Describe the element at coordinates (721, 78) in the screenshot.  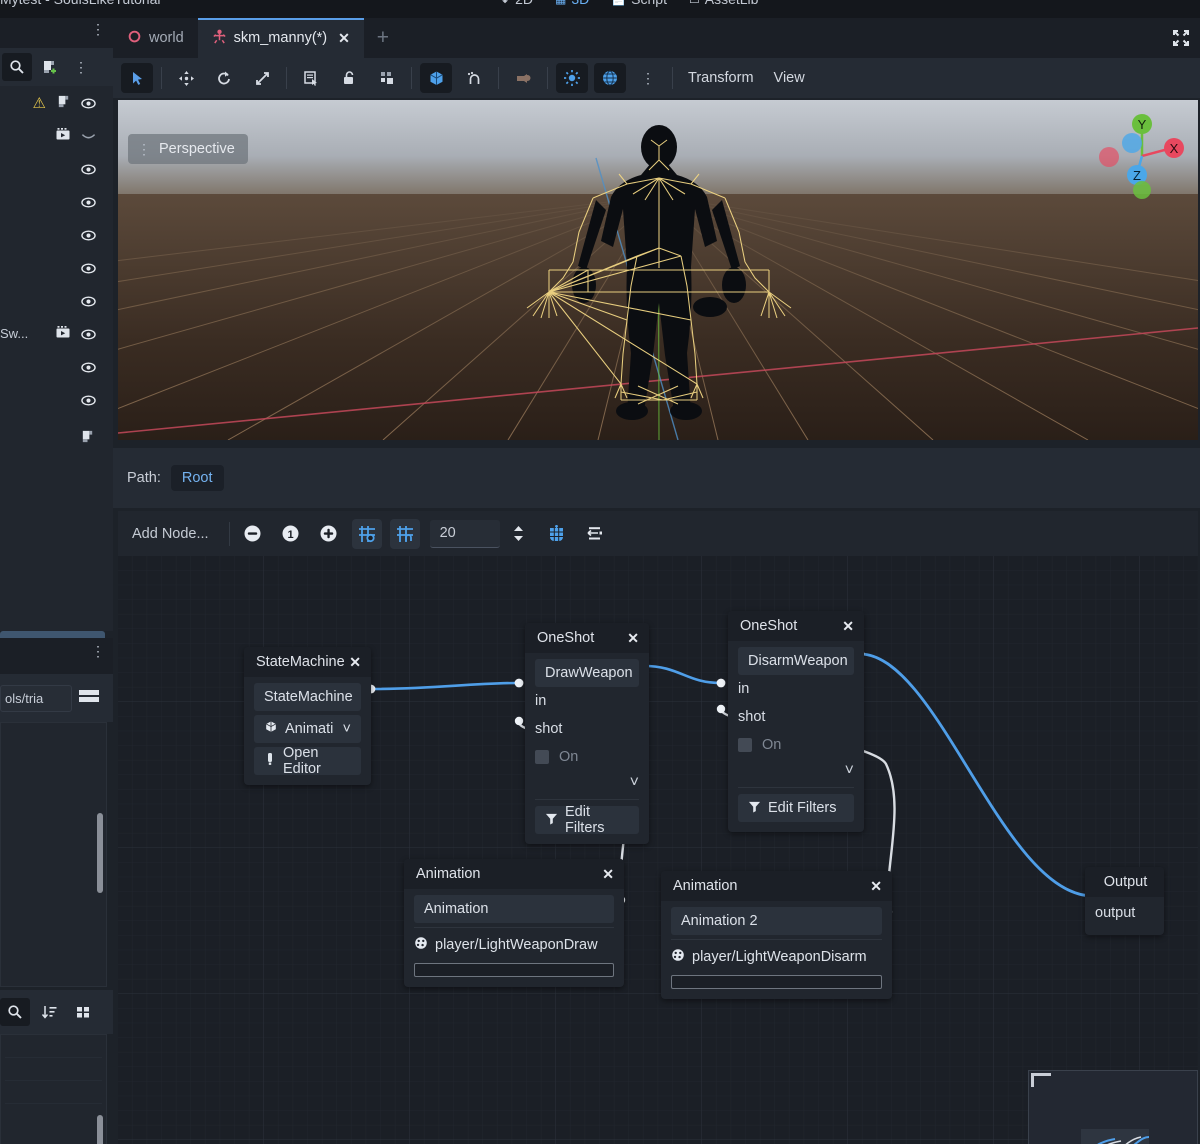
I see `transform-menu: Transform` at that location.